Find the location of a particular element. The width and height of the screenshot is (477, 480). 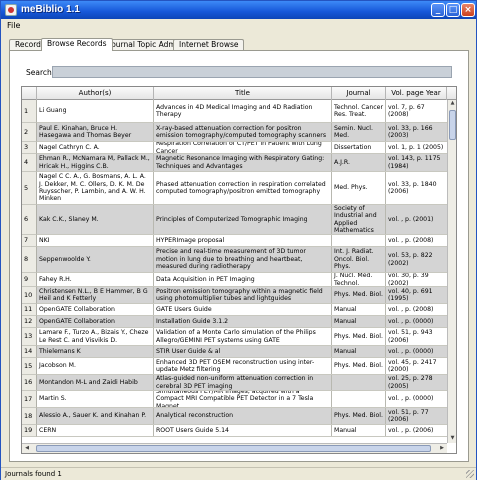

tab-browse-records: Browse Records is located at coordinates (77, 44).